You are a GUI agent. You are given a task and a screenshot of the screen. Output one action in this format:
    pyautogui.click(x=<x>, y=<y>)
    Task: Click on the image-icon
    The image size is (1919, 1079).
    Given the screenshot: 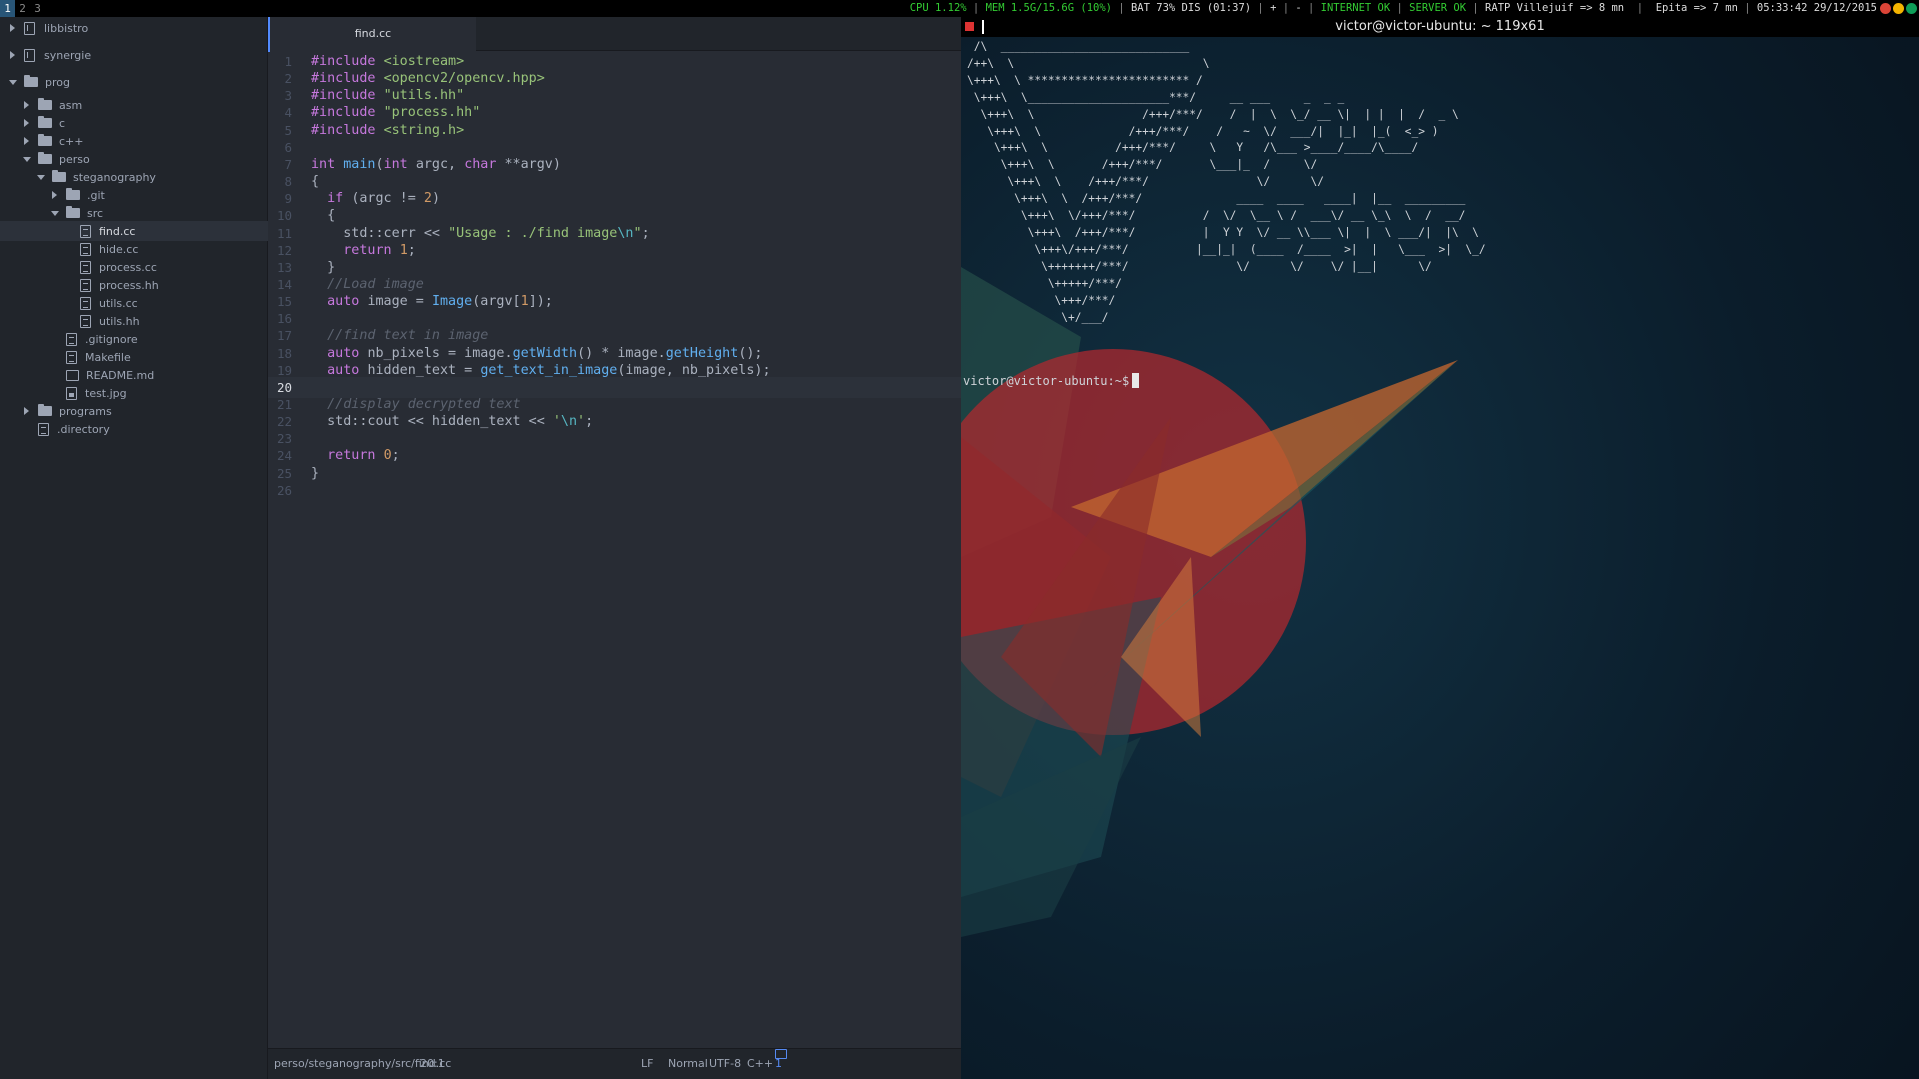 What is the action you would take?
    pyautogui.click(x=71, y=393)
    